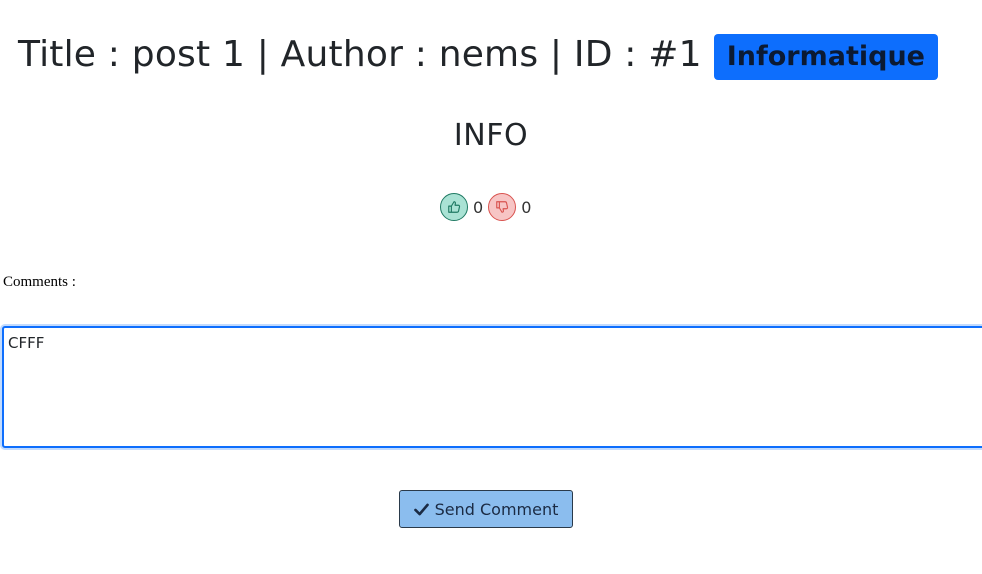  What do you see at coordinates (360, 54) in the screenshot?
I see `post-title: Title : post 1 | Author : nems | ID : #1` at bounding box center [360, 54].